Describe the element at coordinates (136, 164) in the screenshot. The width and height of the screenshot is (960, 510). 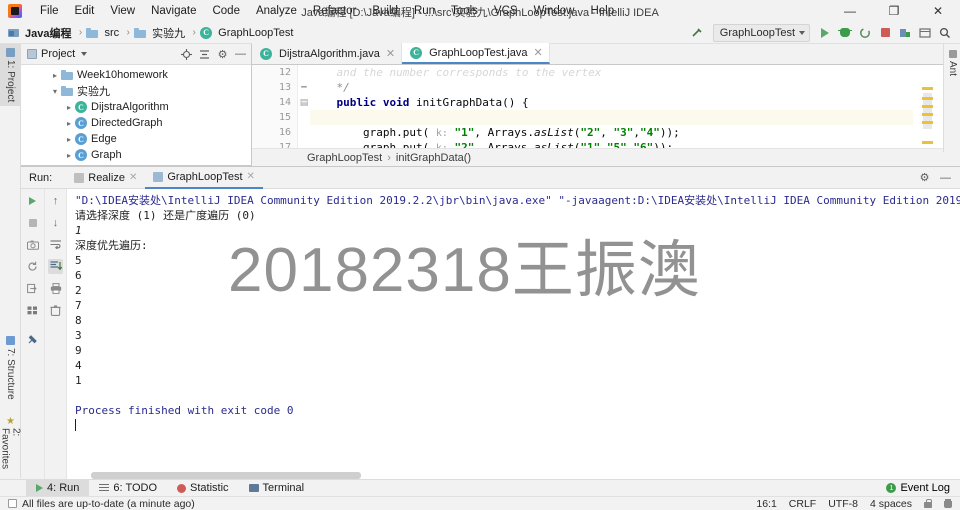
I see `tree-item-graphlooptest: C GraphLoopTest` at that location.